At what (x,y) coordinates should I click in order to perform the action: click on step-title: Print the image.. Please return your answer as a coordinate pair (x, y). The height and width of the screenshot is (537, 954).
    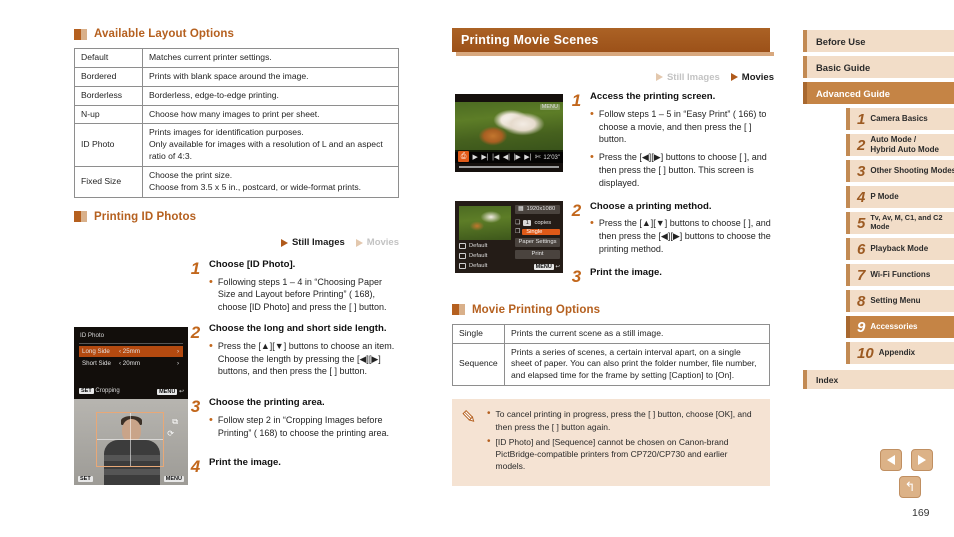
    Looking at the image, I should click on (245, 462).